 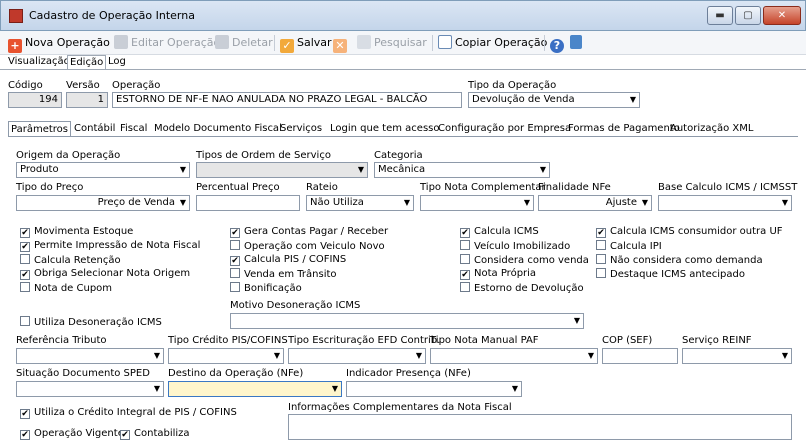 What do you see at coordinates (15, 46) in the screenshot?
I see `plus-icon: +` at bounding box center [15, 46].